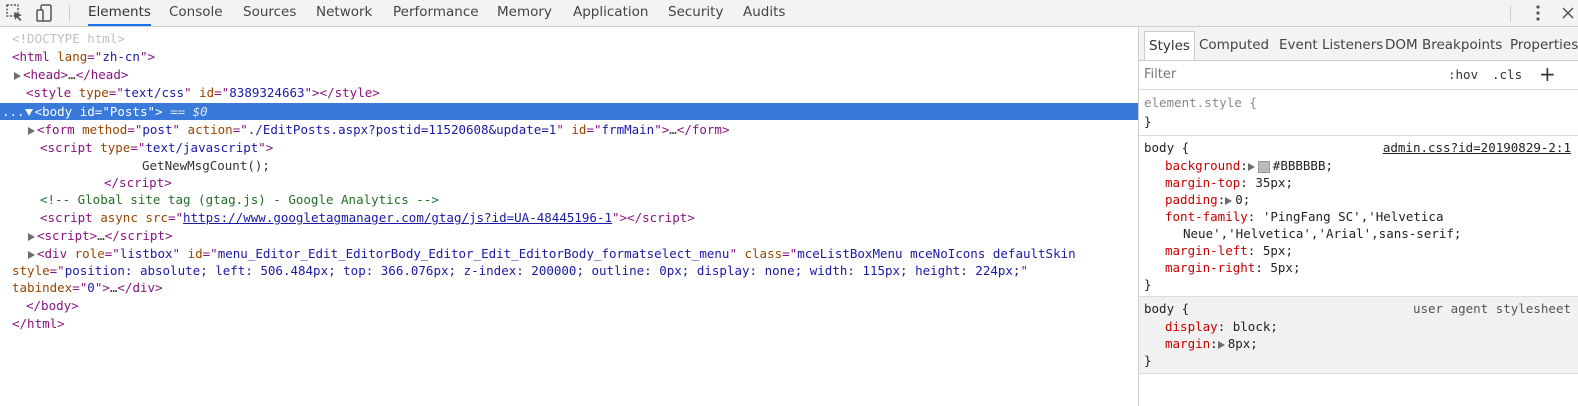 This screenshot has width=1578, height=406. What do you see at coordinates (1229, 250) in the screenshot?
I see `css-declaration: margin-left: 5px;` at bounding box center [1229, 250].